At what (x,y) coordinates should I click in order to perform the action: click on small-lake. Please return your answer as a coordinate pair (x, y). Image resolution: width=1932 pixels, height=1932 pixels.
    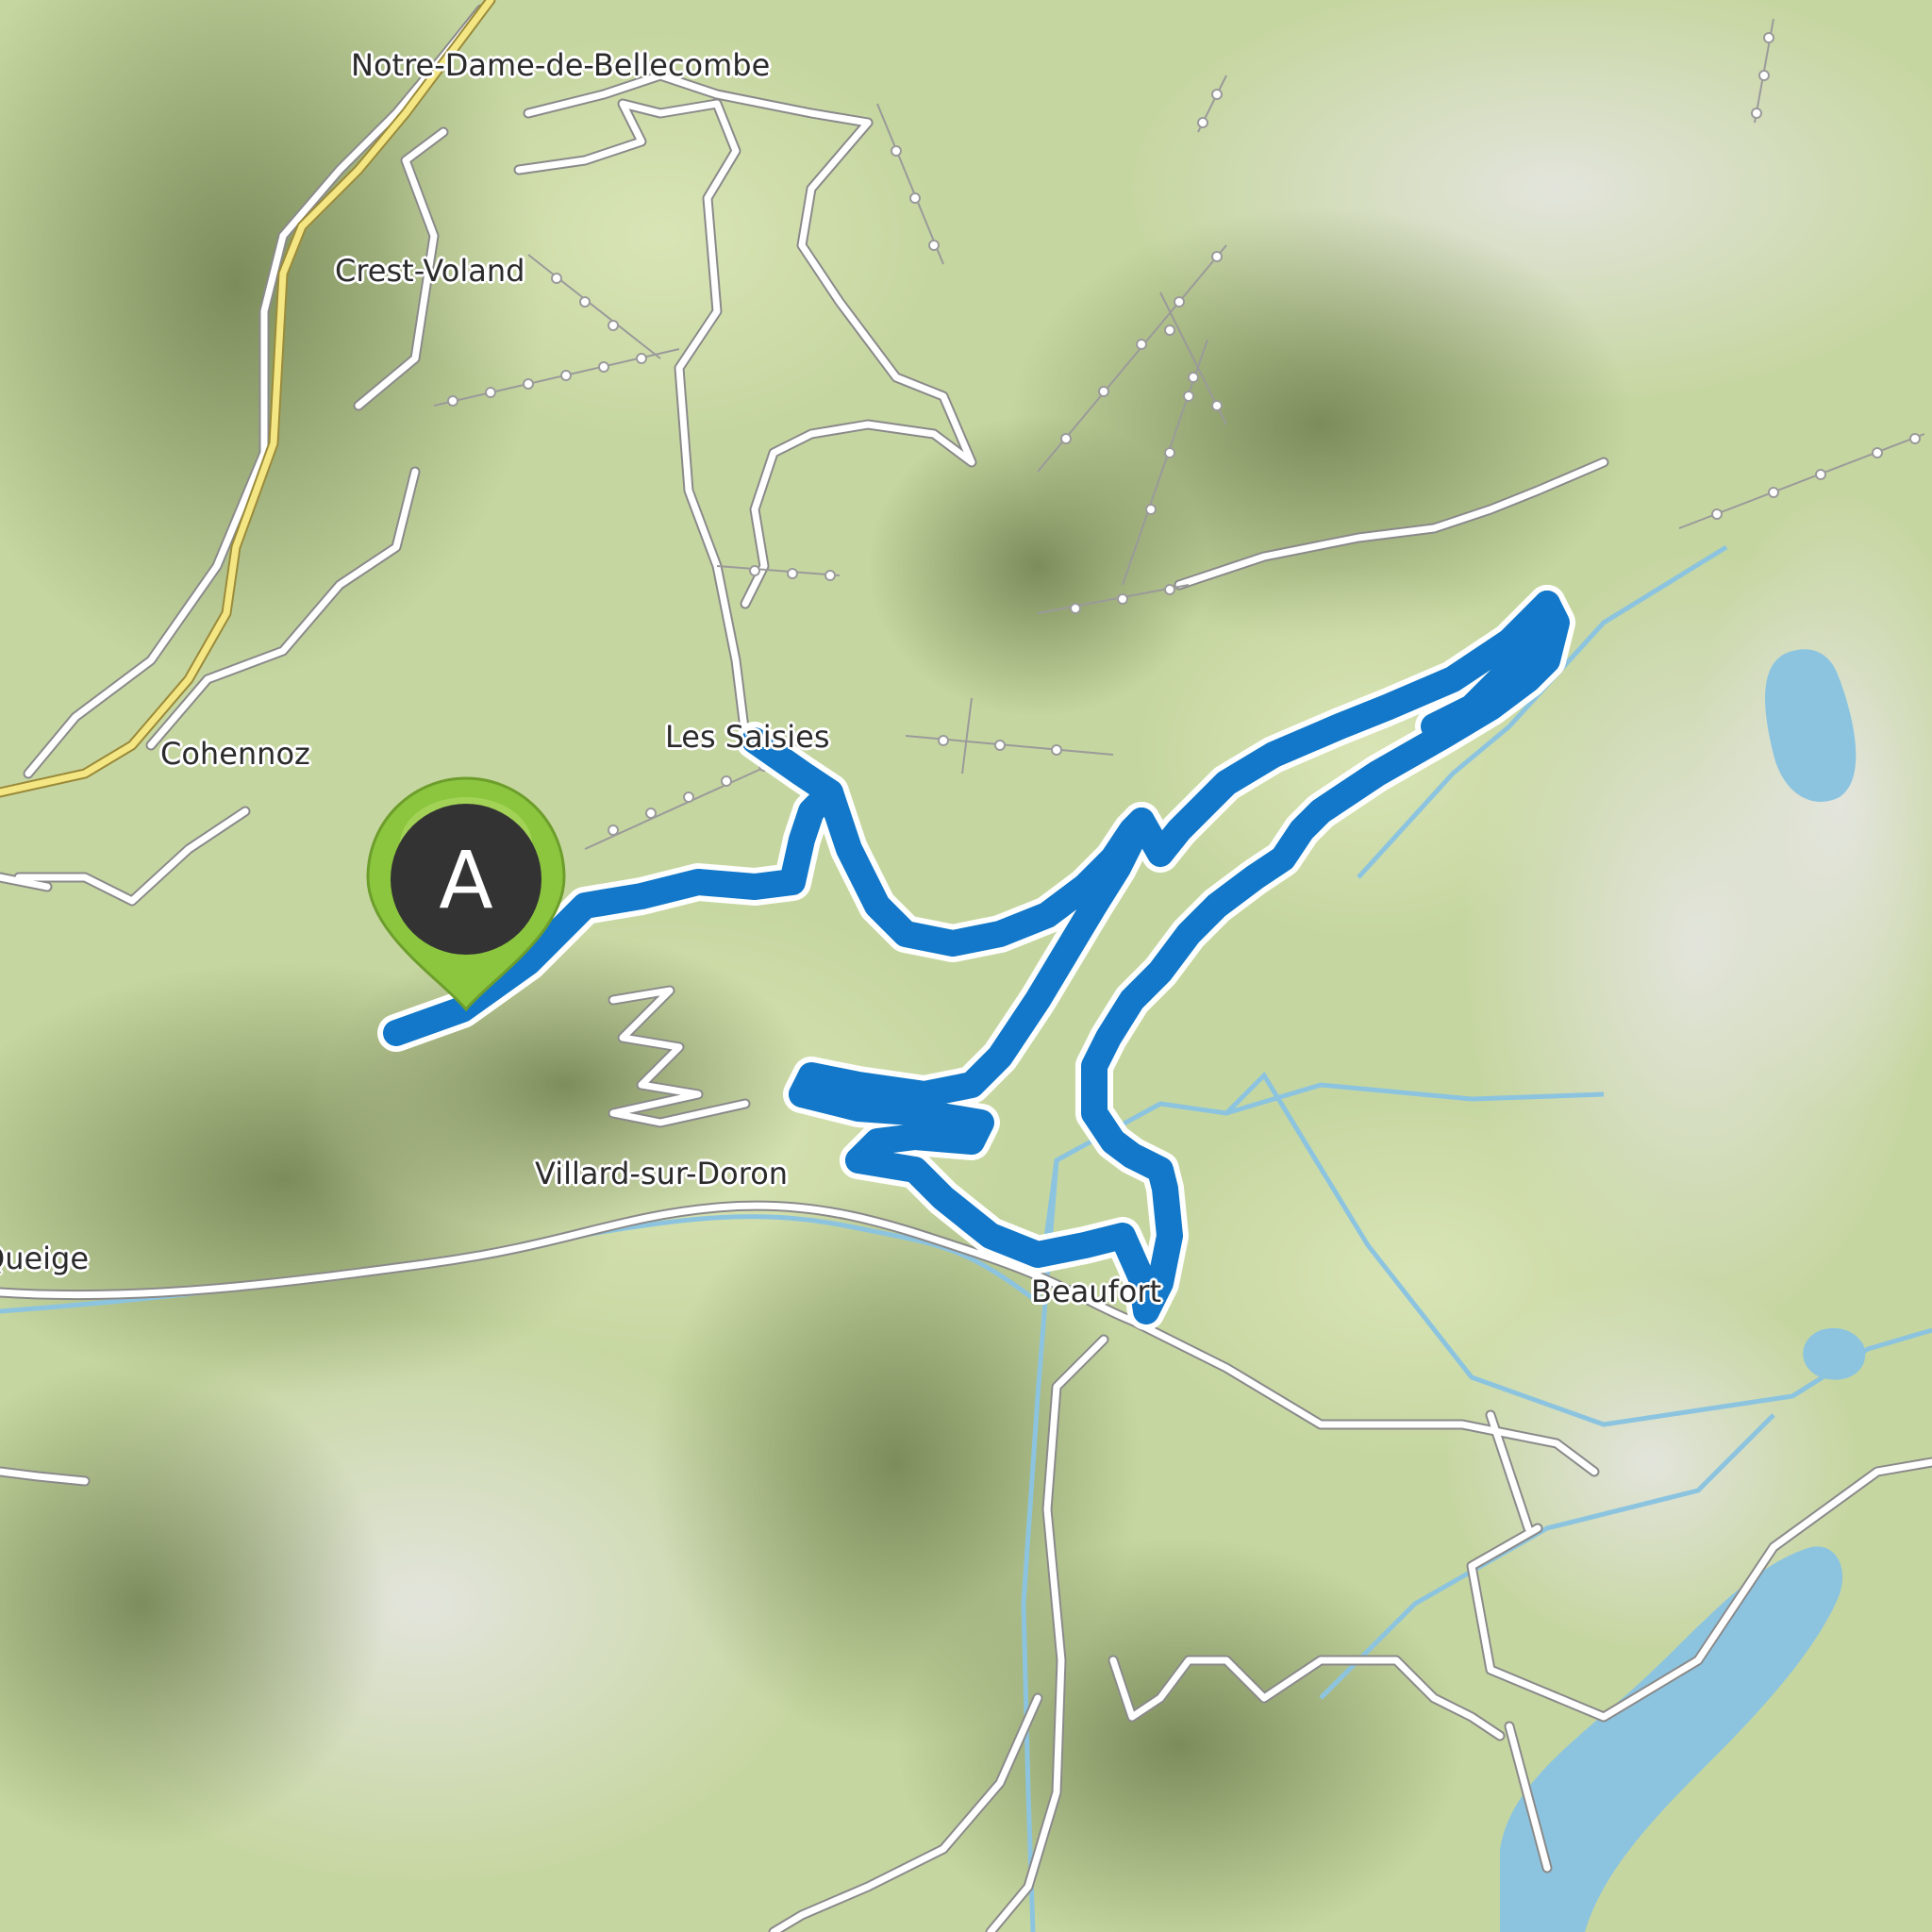
    Looking at the image, I should click on (1834, 1353).